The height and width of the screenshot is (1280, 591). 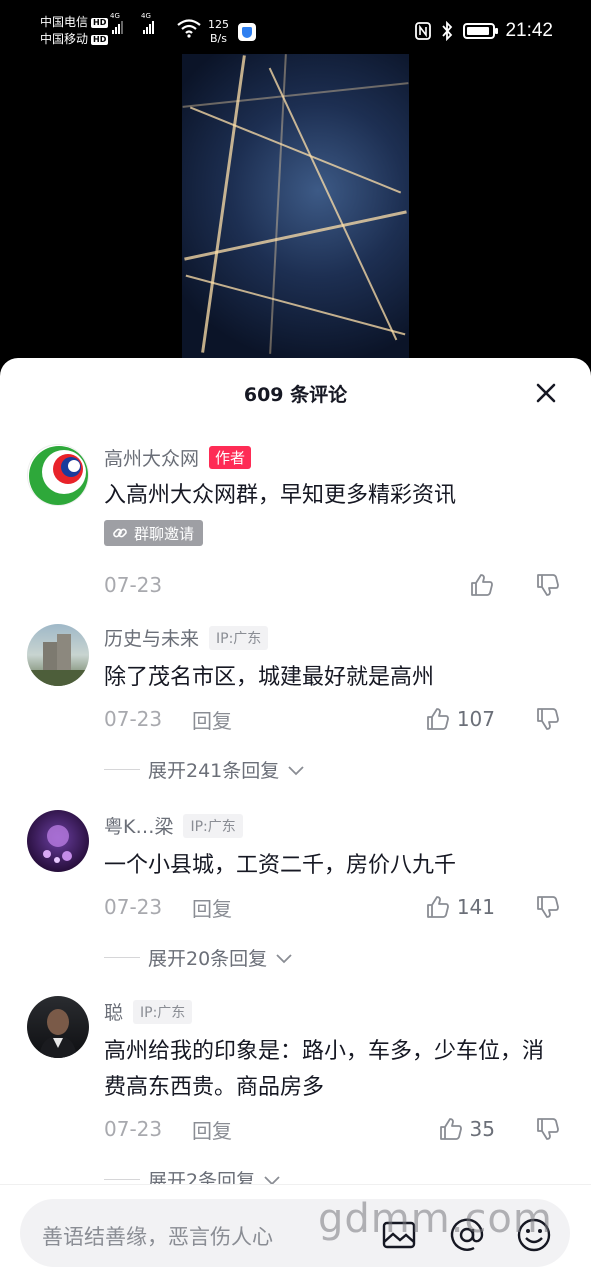 What do you see at coordinates (546, 393) in the screenshot?
I see `close-icon` at bounding box center [546, 393].